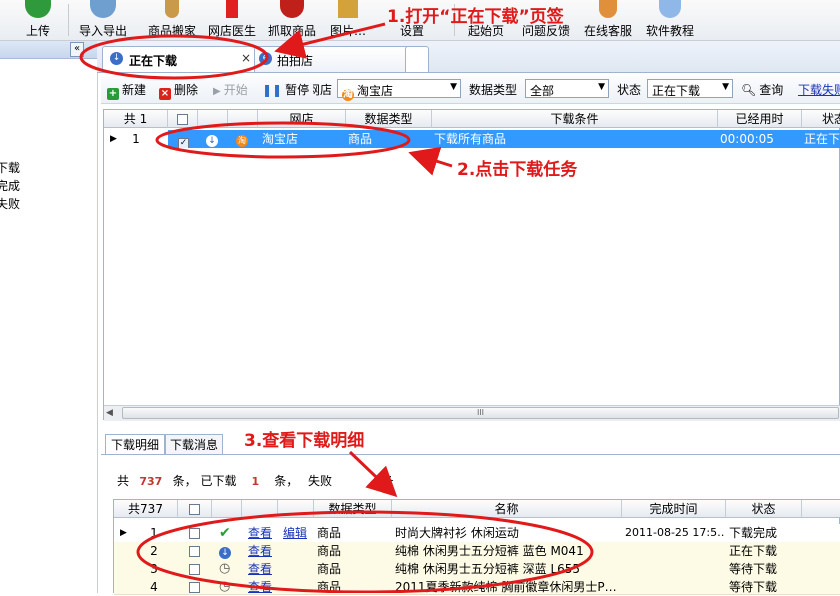 Image resolution: width=840 pixels, height=596 pixels. Describe the element at coordinates (365, 551) in the screenshot. I see `annotation-ellipse-detail` at that location.